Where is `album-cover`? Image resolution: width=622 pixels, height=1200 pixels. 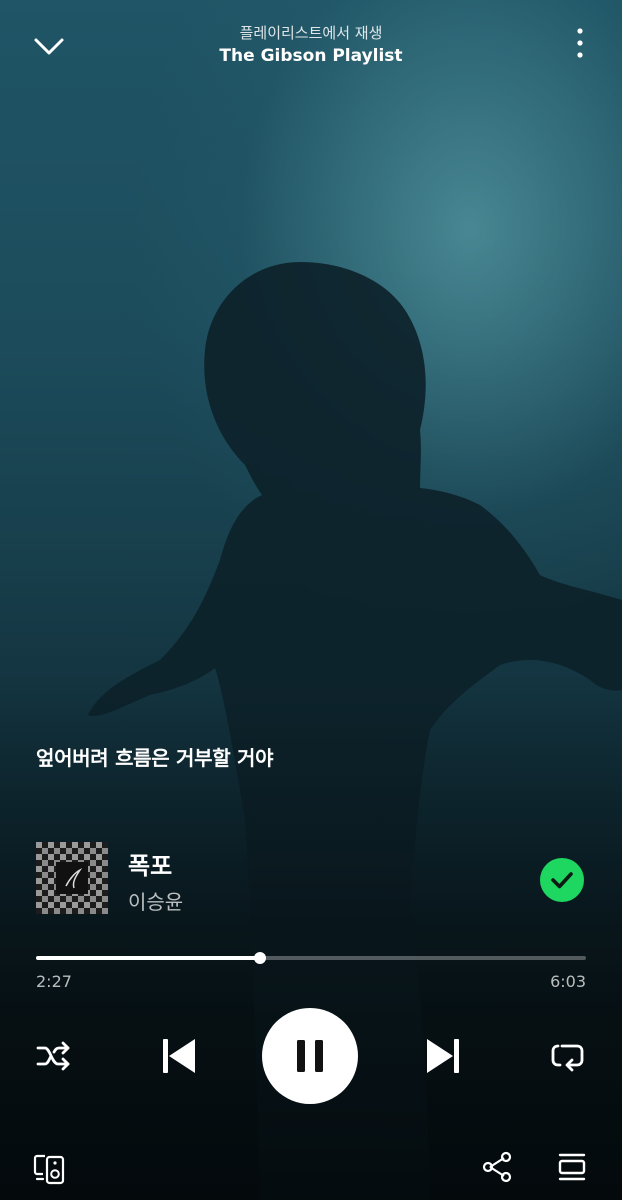 album-cover is located at coordinates (72, 878).